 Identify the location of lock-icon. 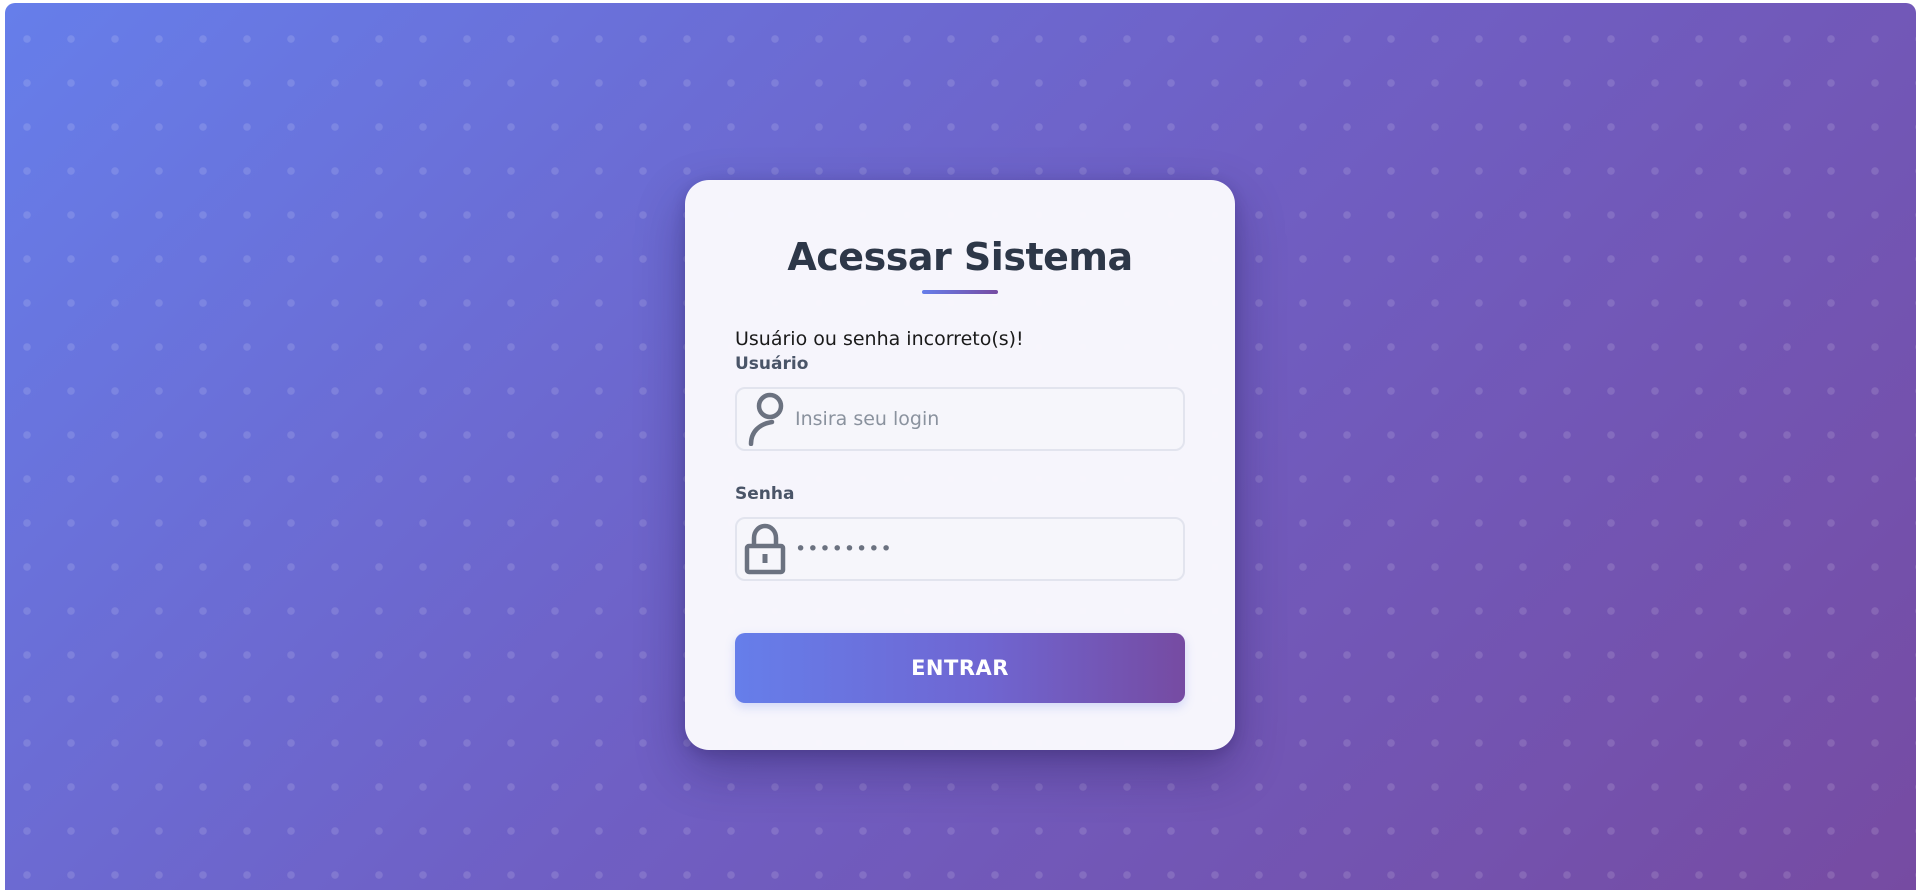
(765, 549).